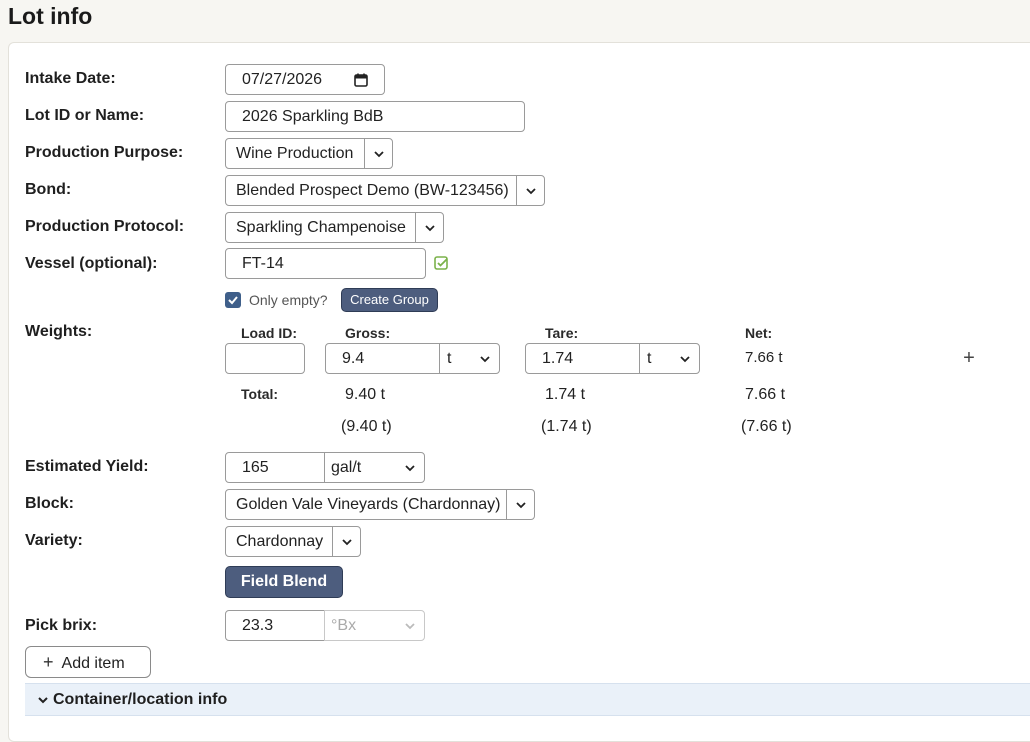 This screenshot has width=1030, height=742. I want to click on intake-date-input: 07/27/2026, so click(305, 79).